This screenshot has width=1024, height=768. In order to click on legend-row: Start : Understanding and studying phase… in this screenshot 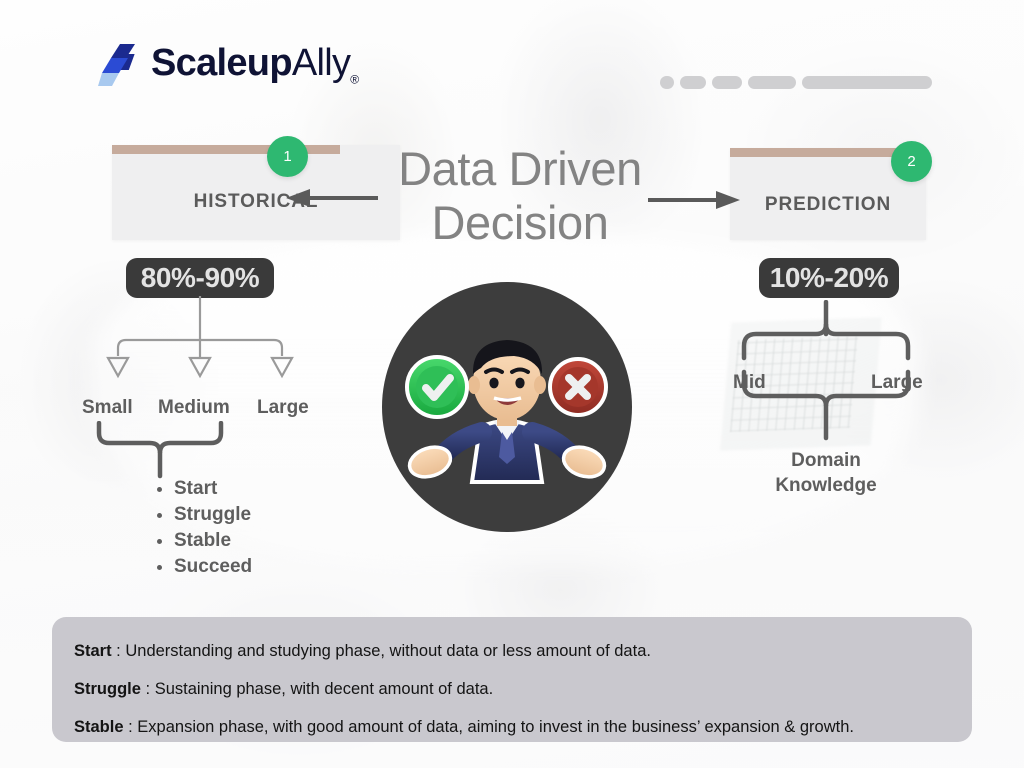, I will do `click(512, 651)`.